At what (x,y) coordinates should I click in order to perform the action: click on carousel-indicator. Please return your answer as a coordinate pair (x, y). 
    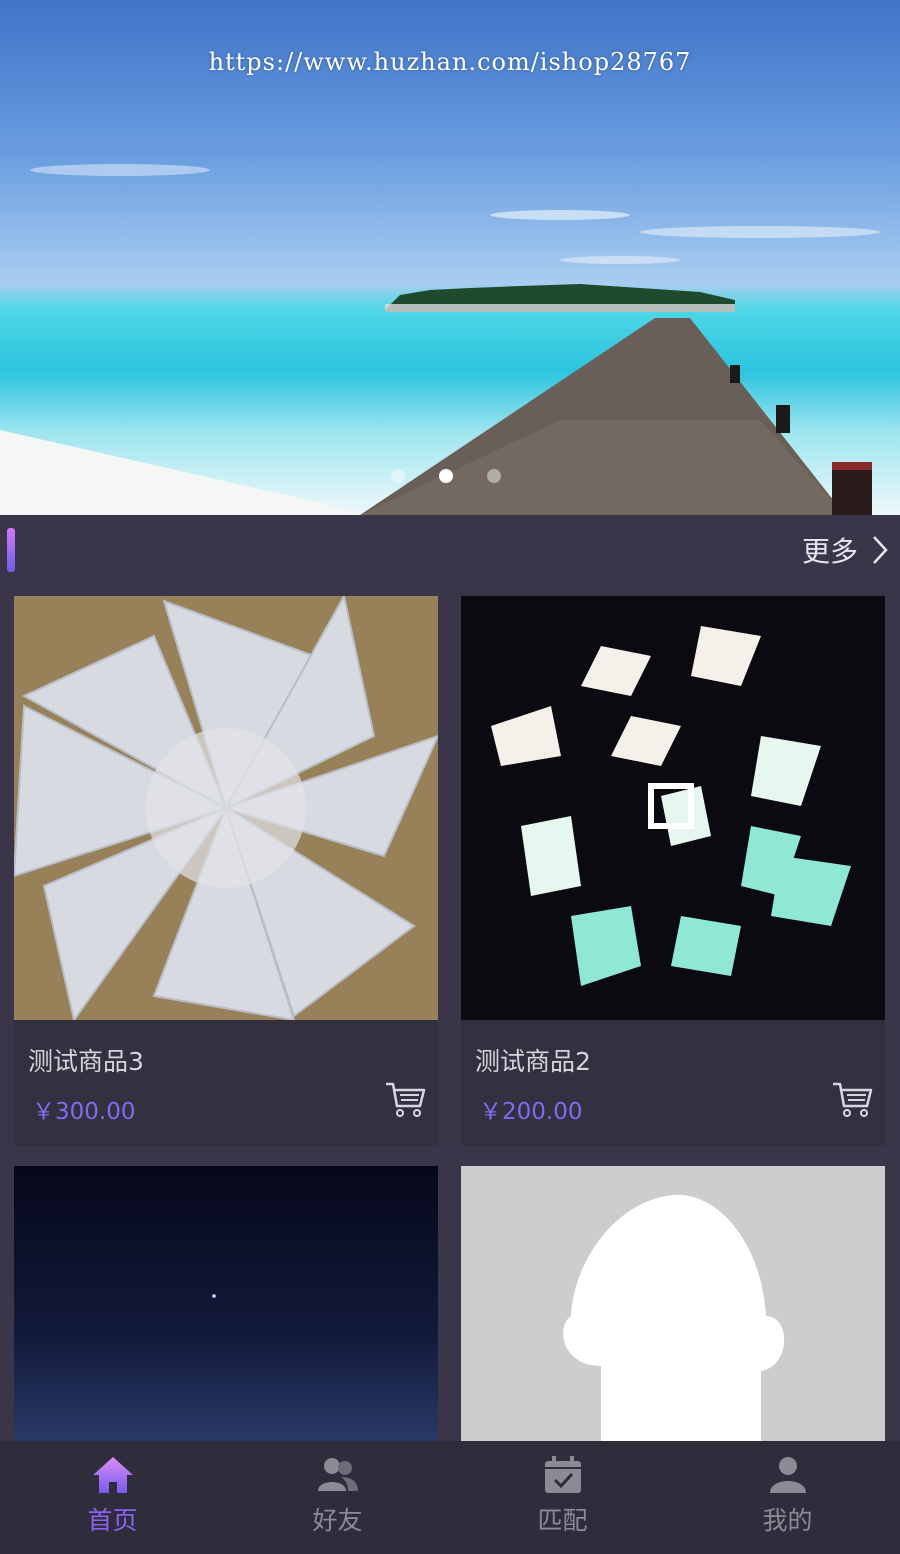
    Looking at the image, I should click on (446, 476).